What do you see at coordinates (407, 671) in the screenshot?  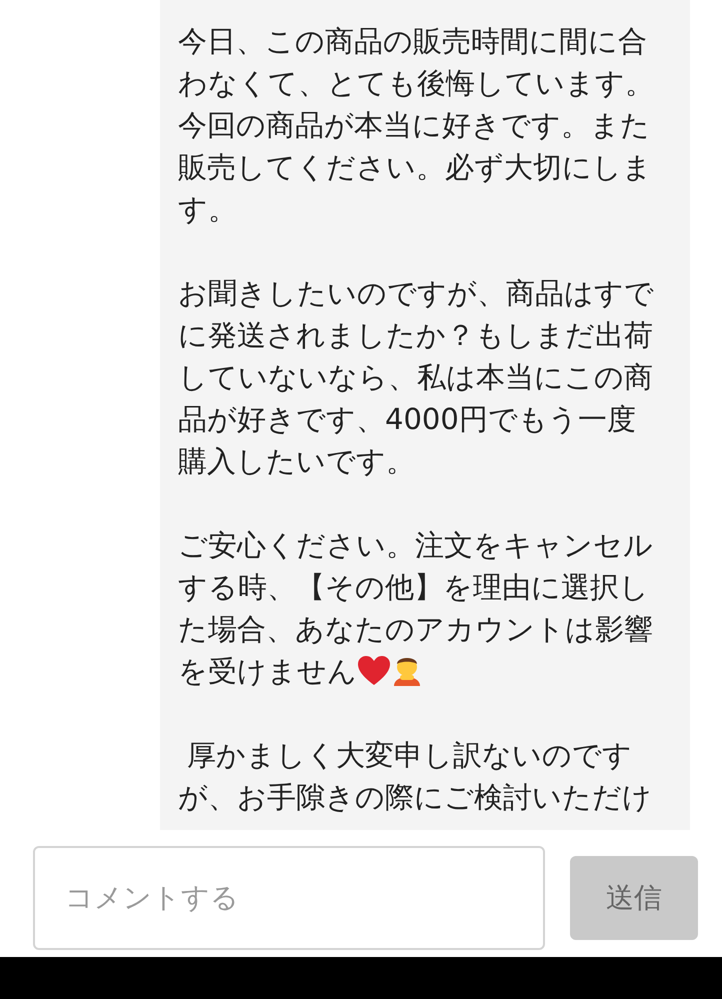 I see `bowing-figure-icon` at bounding box center [407, 671].